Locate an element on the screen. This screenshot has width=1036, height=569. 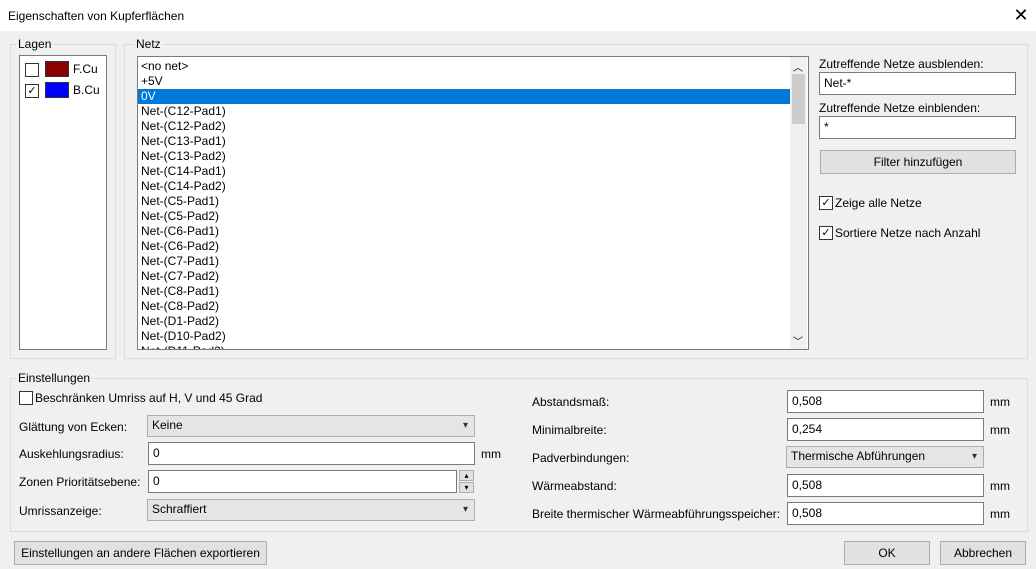
net-list-item: Net-(D11-Pad2) is located at coordinates (464, 346).